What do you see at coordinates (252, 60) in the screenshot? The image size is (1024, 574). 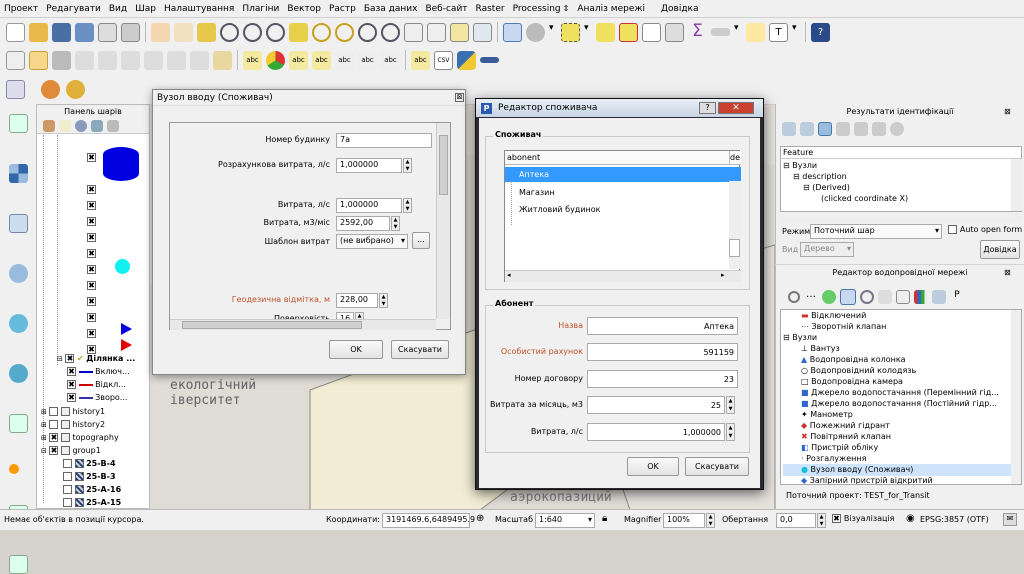 I see `label-icon: abc` at bounding box center [252, 60].